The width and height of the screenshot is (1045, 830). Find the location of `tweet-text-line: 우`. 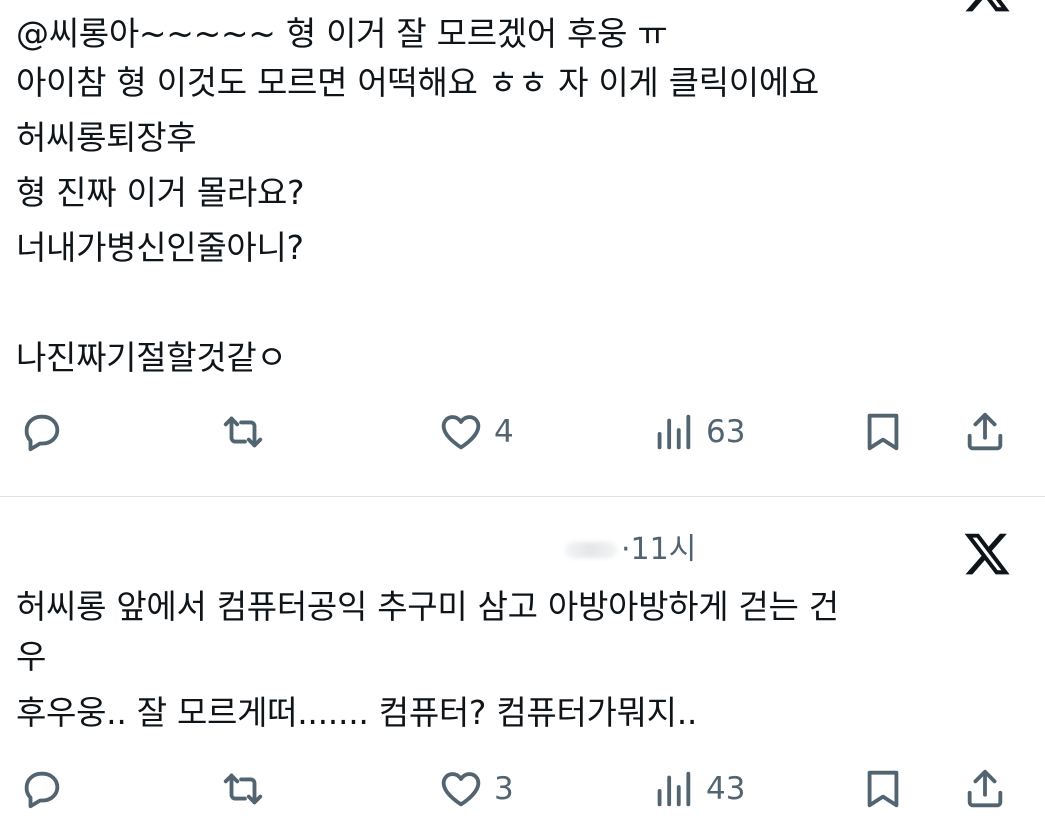

tweet-text-line: 우 is located at coordinates (31, 656).